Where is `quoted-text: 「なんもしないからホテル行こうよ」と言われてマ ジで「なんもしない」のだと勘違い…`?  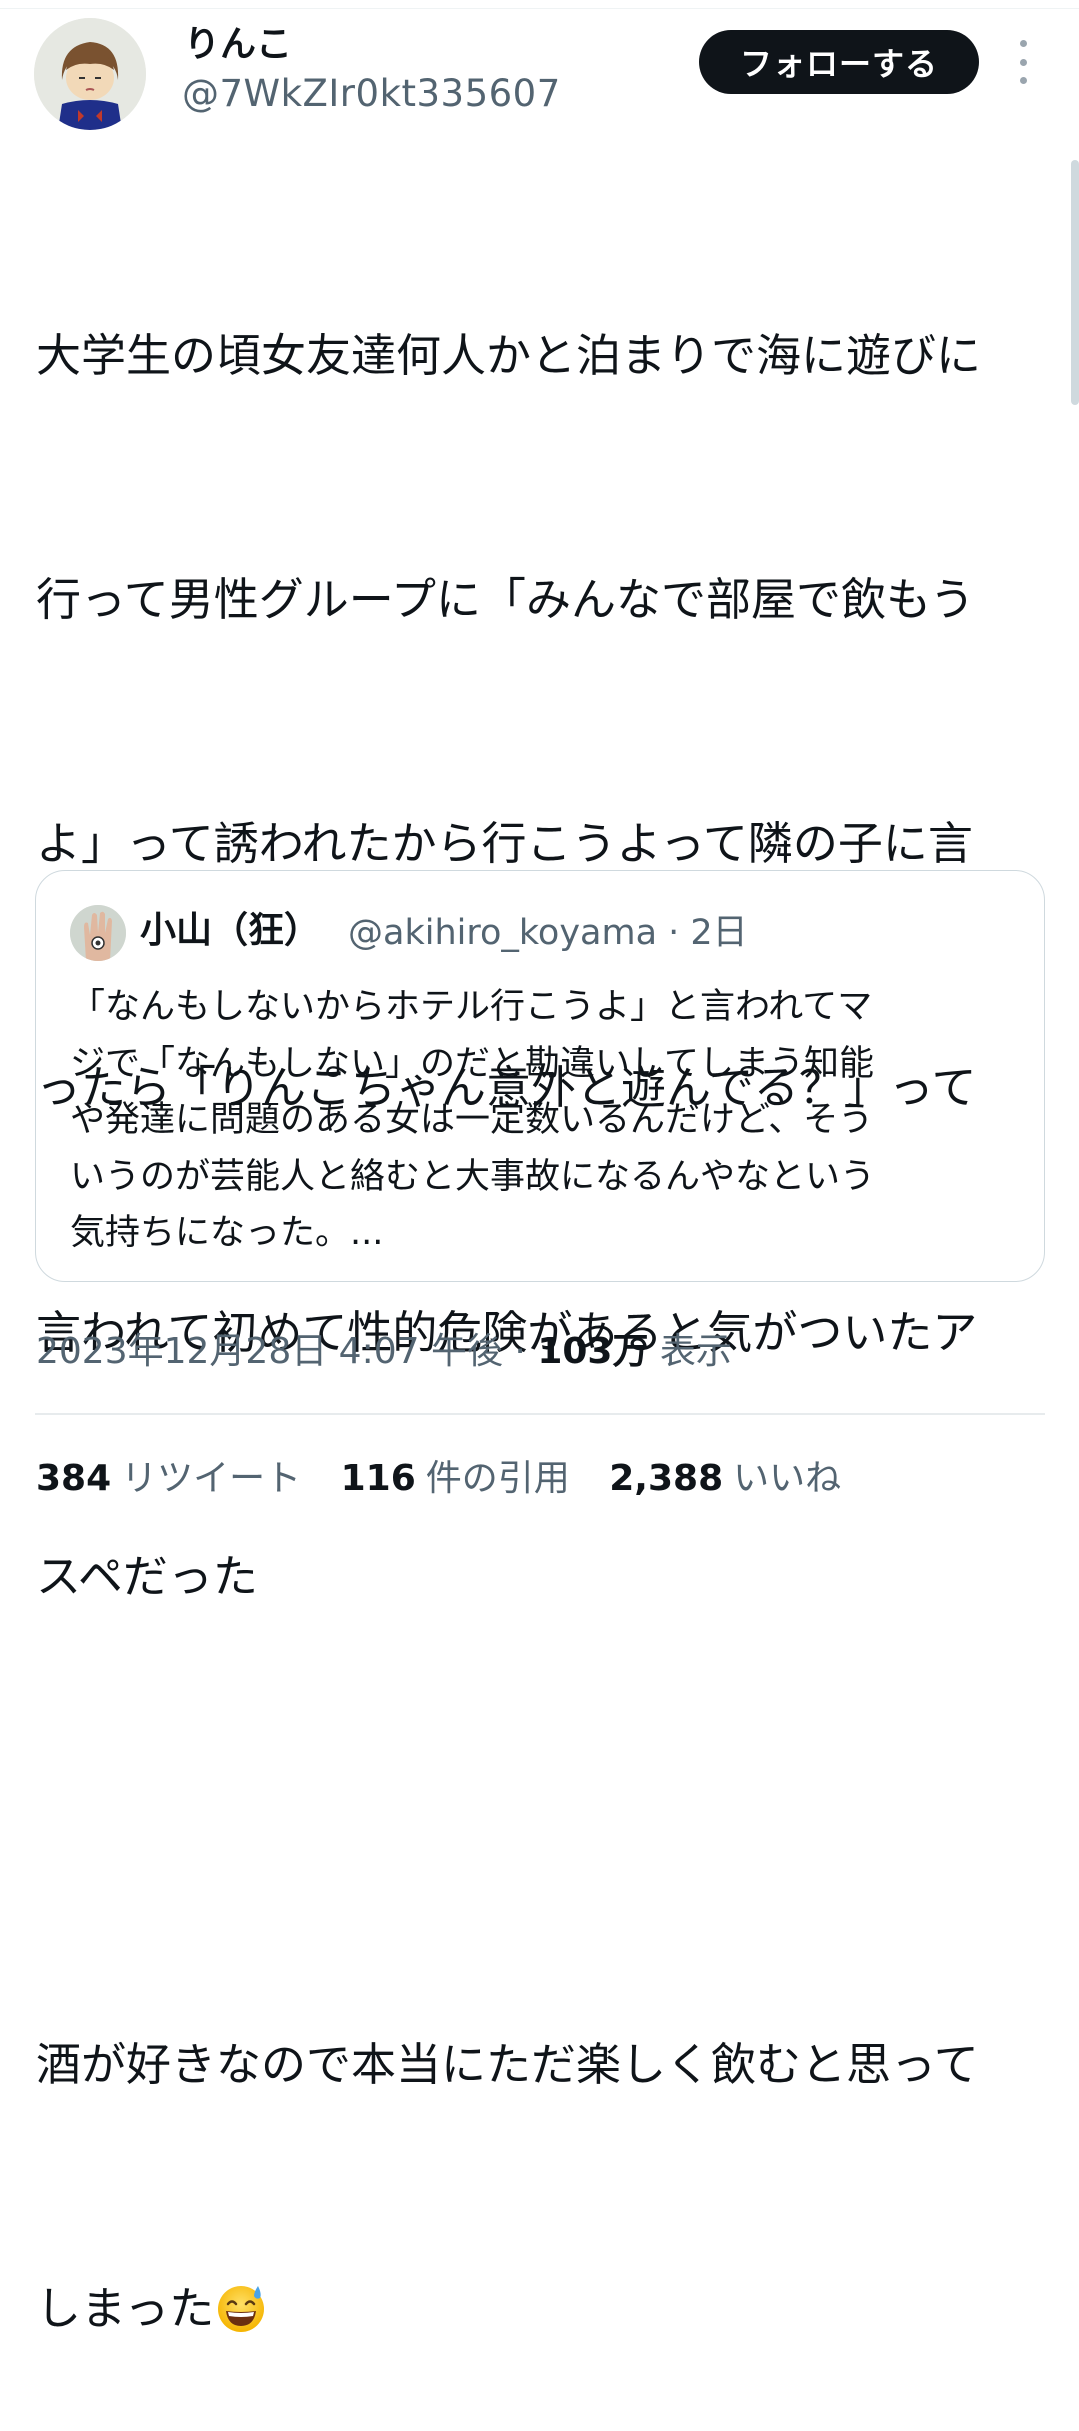 quoted-text: 「なんもしないからホテル行こうよ」と言われてマ ジで「なんもしない」のだと勘違い… is located at coordinates (545, 1120).